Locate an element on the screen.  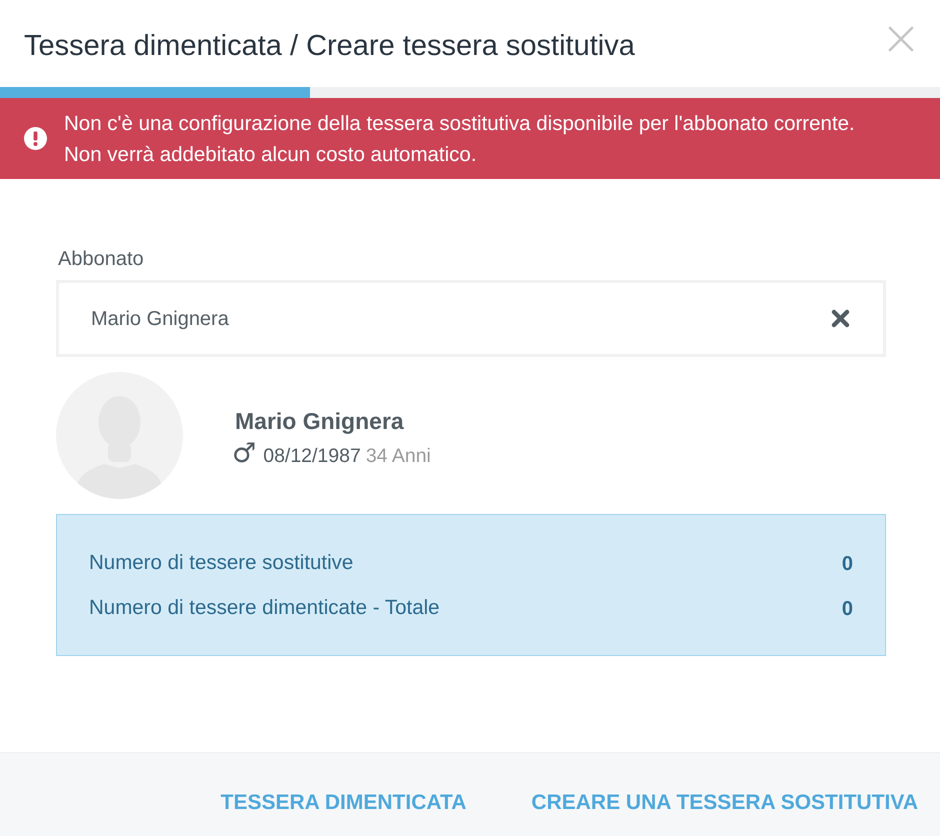
birth-date: 08/12/1987 is located at coordinates (312, 456).